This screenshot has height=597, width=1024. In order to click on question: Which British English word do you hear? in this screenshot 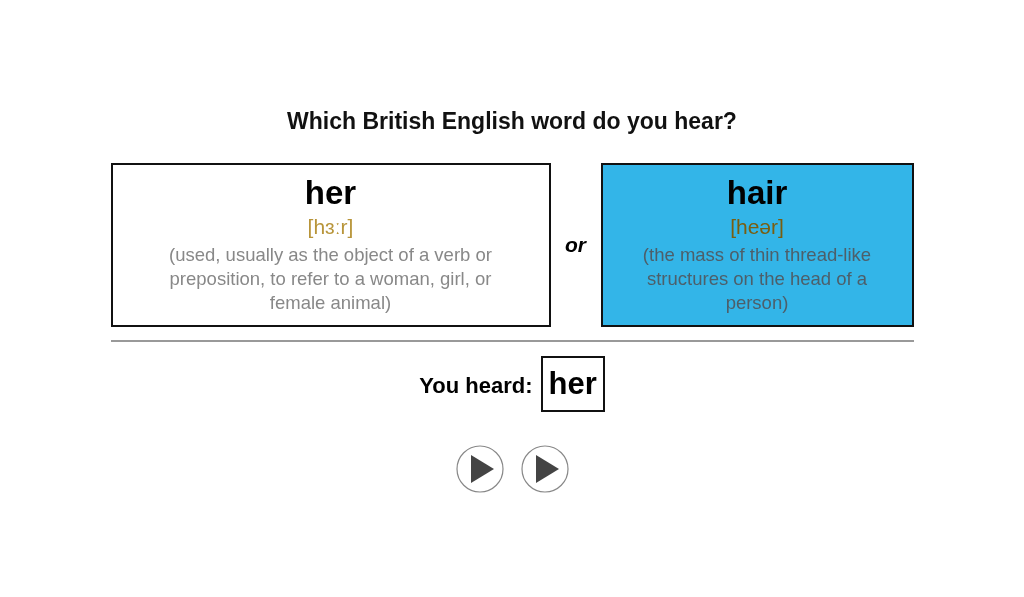, I will do `click(512, 122)`.